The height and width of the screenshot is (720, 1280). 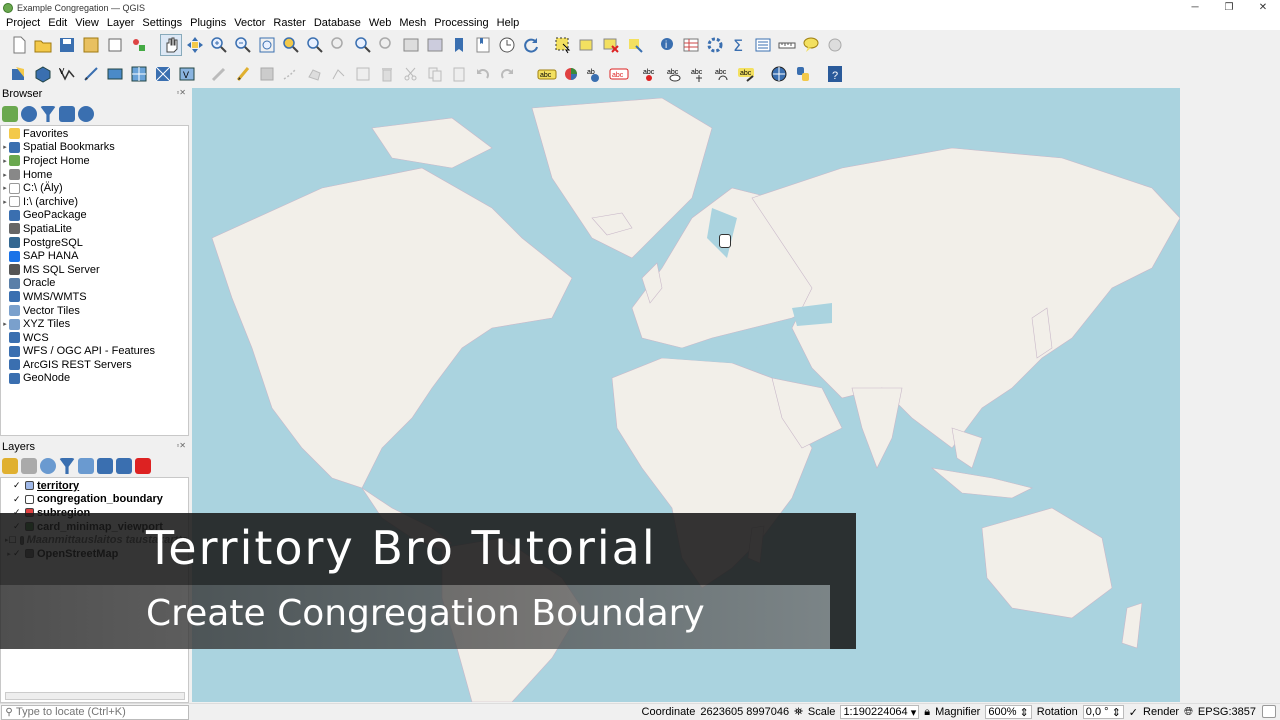 What do you see at coordinates (635, 45) in the screenshot?
I see `select-location-icon` at bounding box center [635, 45].